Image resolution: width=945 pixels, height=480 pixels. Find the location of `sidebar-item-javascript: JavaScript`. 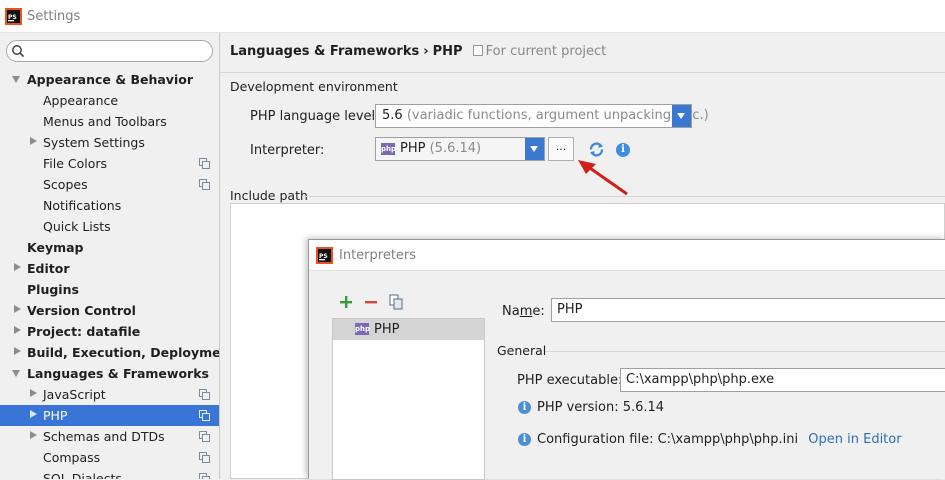

sidebar-item-javascript: JavaScript is located at coordinates (109, 394).